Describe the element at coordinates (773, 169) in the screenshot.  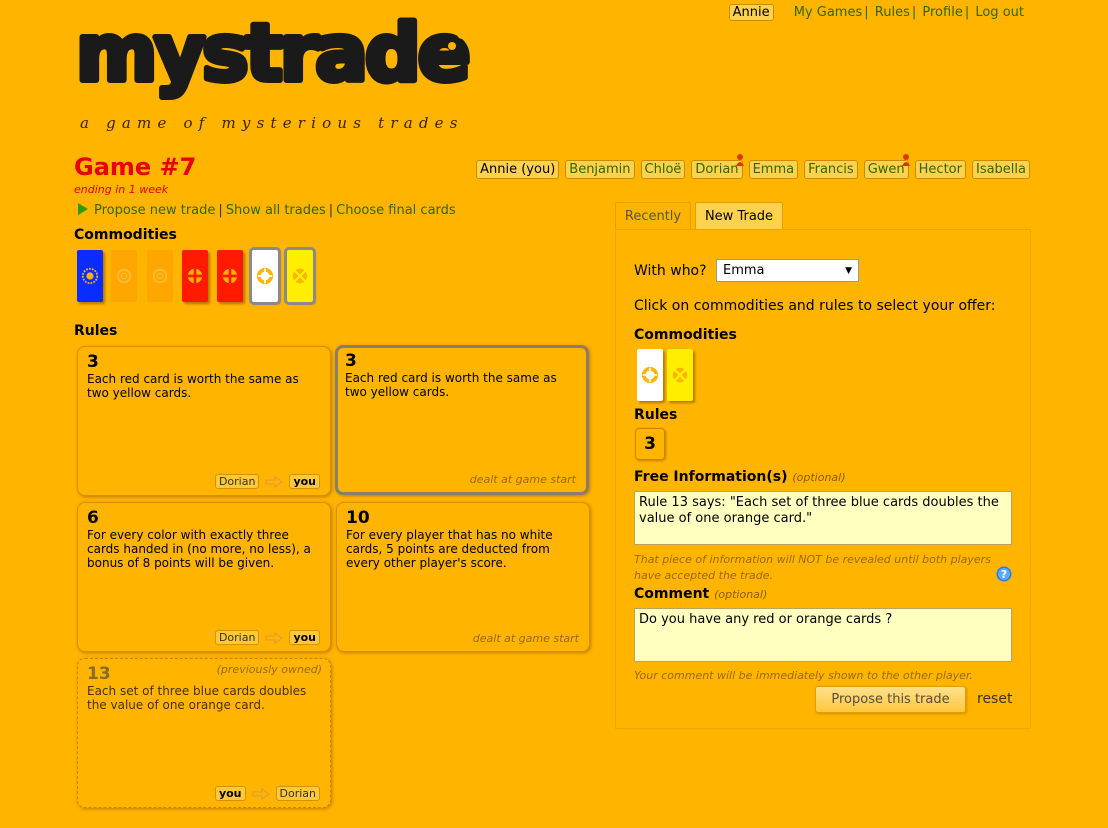
I see `player-chip-emma: Emma` at that location.